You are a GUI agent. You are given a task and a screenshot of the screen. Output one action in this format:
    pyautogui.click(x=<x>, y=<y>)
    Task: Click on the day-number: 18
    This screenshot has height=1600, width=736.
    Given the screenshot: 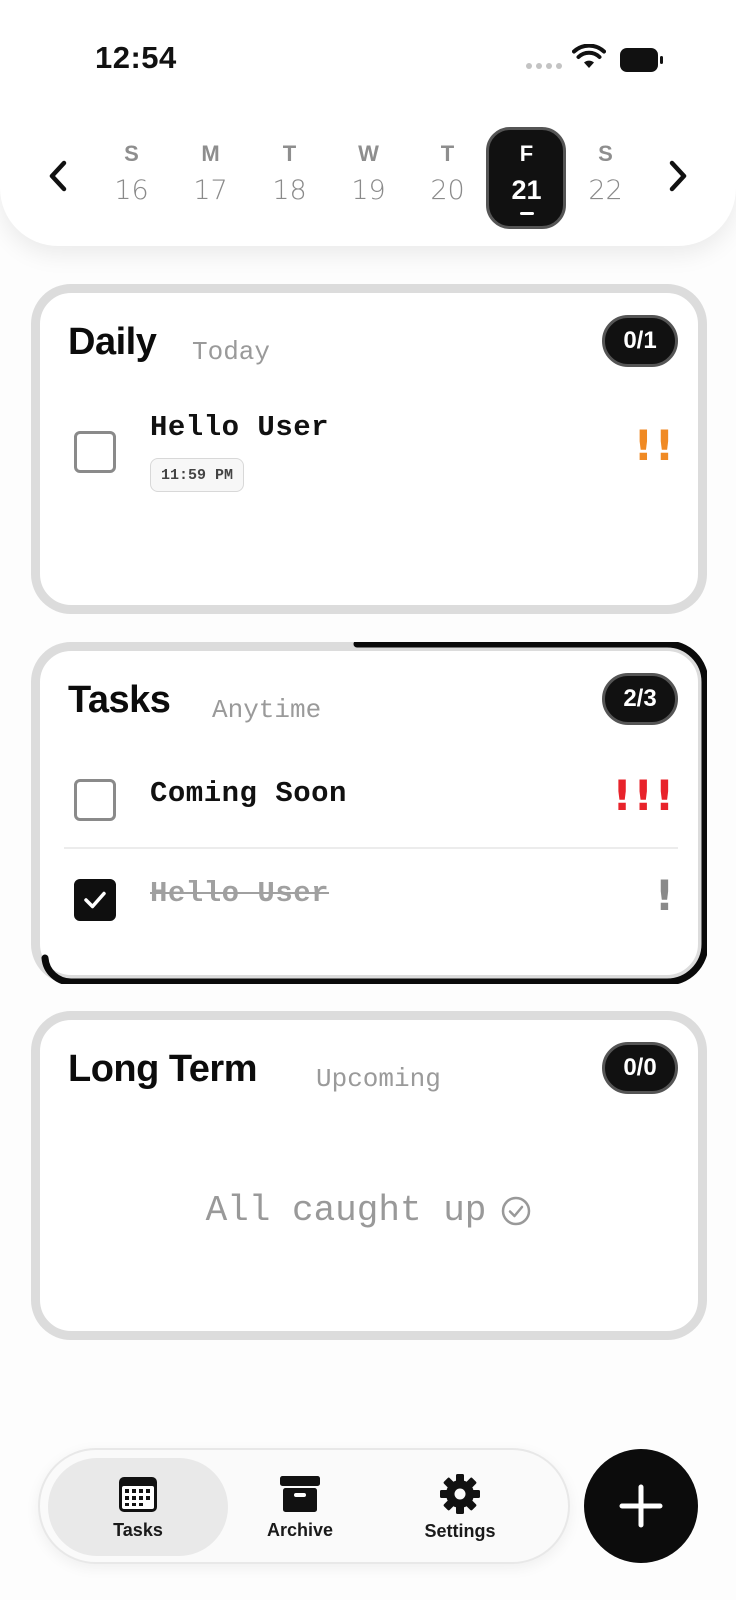 What is the action you would take?
    pyautogui.click(x=289, y=190)
    